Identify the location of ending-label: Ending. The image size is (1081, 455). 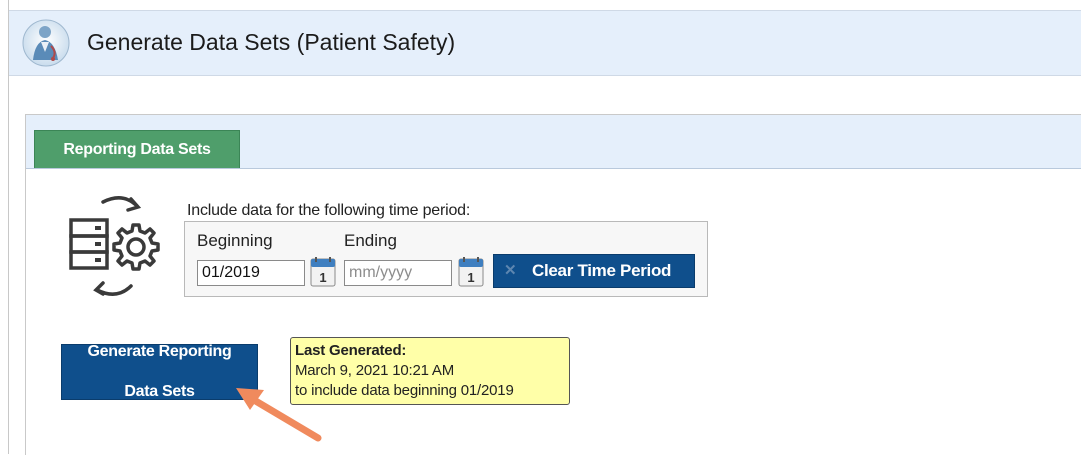
(370, 240).